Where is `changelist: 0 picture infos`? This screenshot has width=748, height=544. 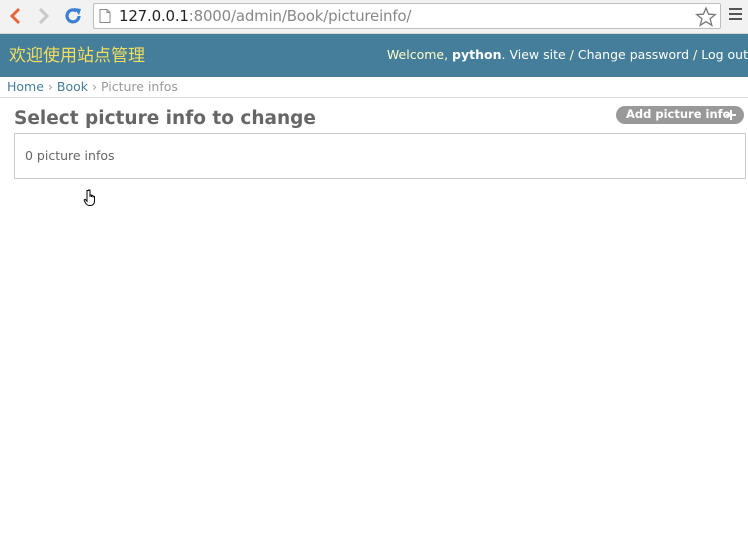 changelist: 0 picture infos is located at coordinates (380, 156).